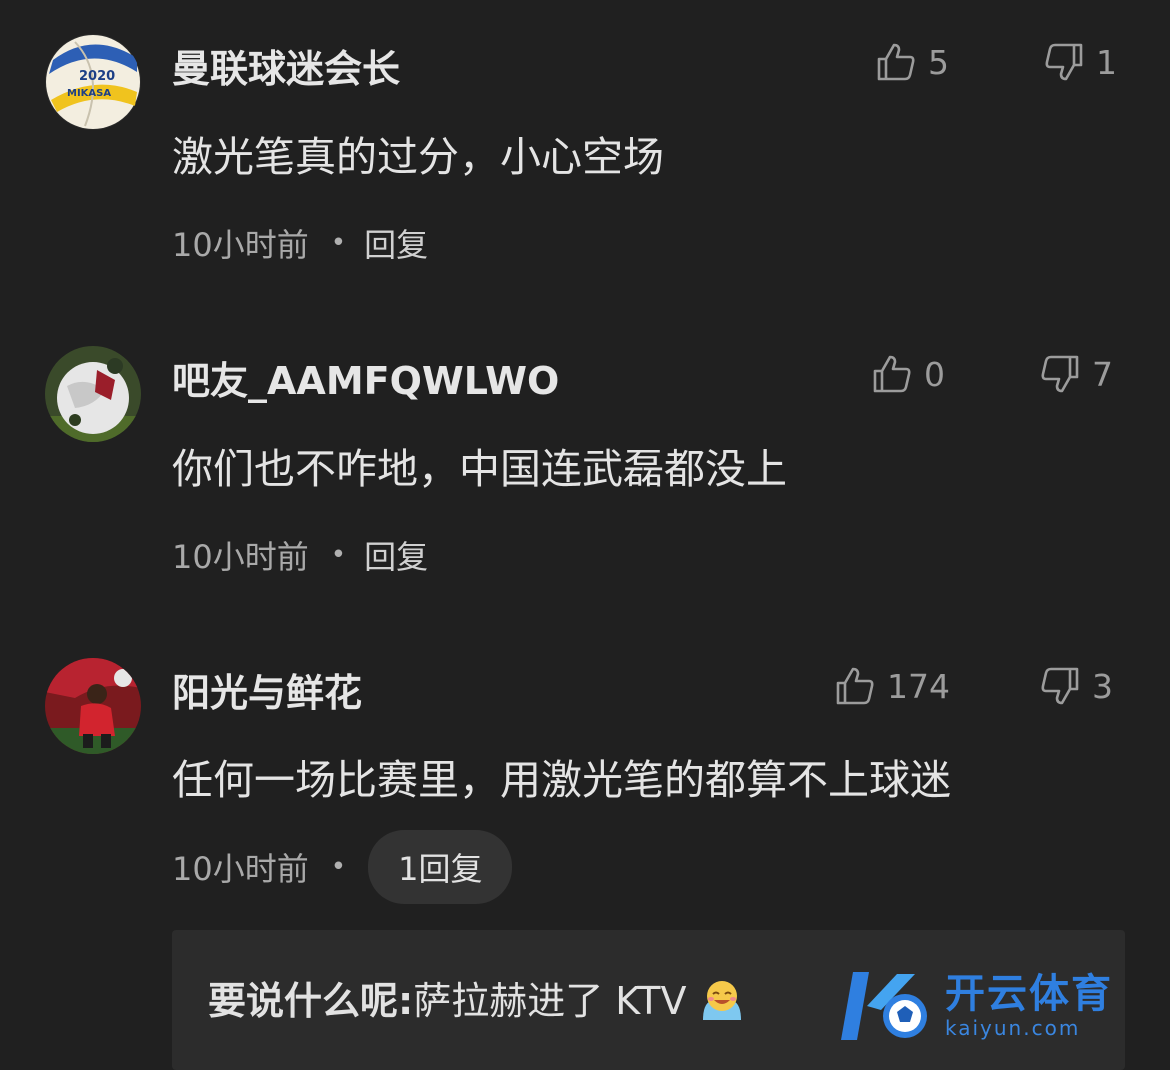  I want to click on username: 阳光与鲜花, so click(267, 689).